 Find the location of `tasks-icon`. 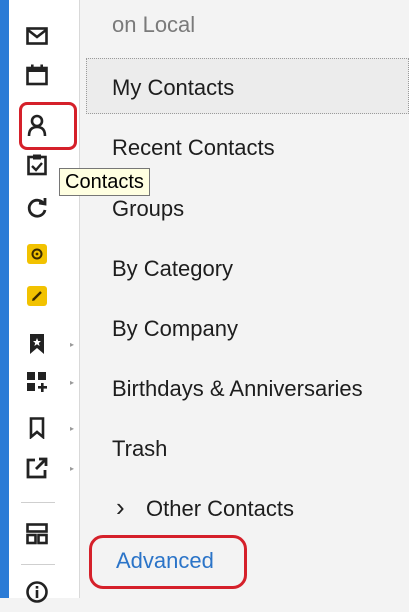

tasks-icon is located at coordinates (37, 165).